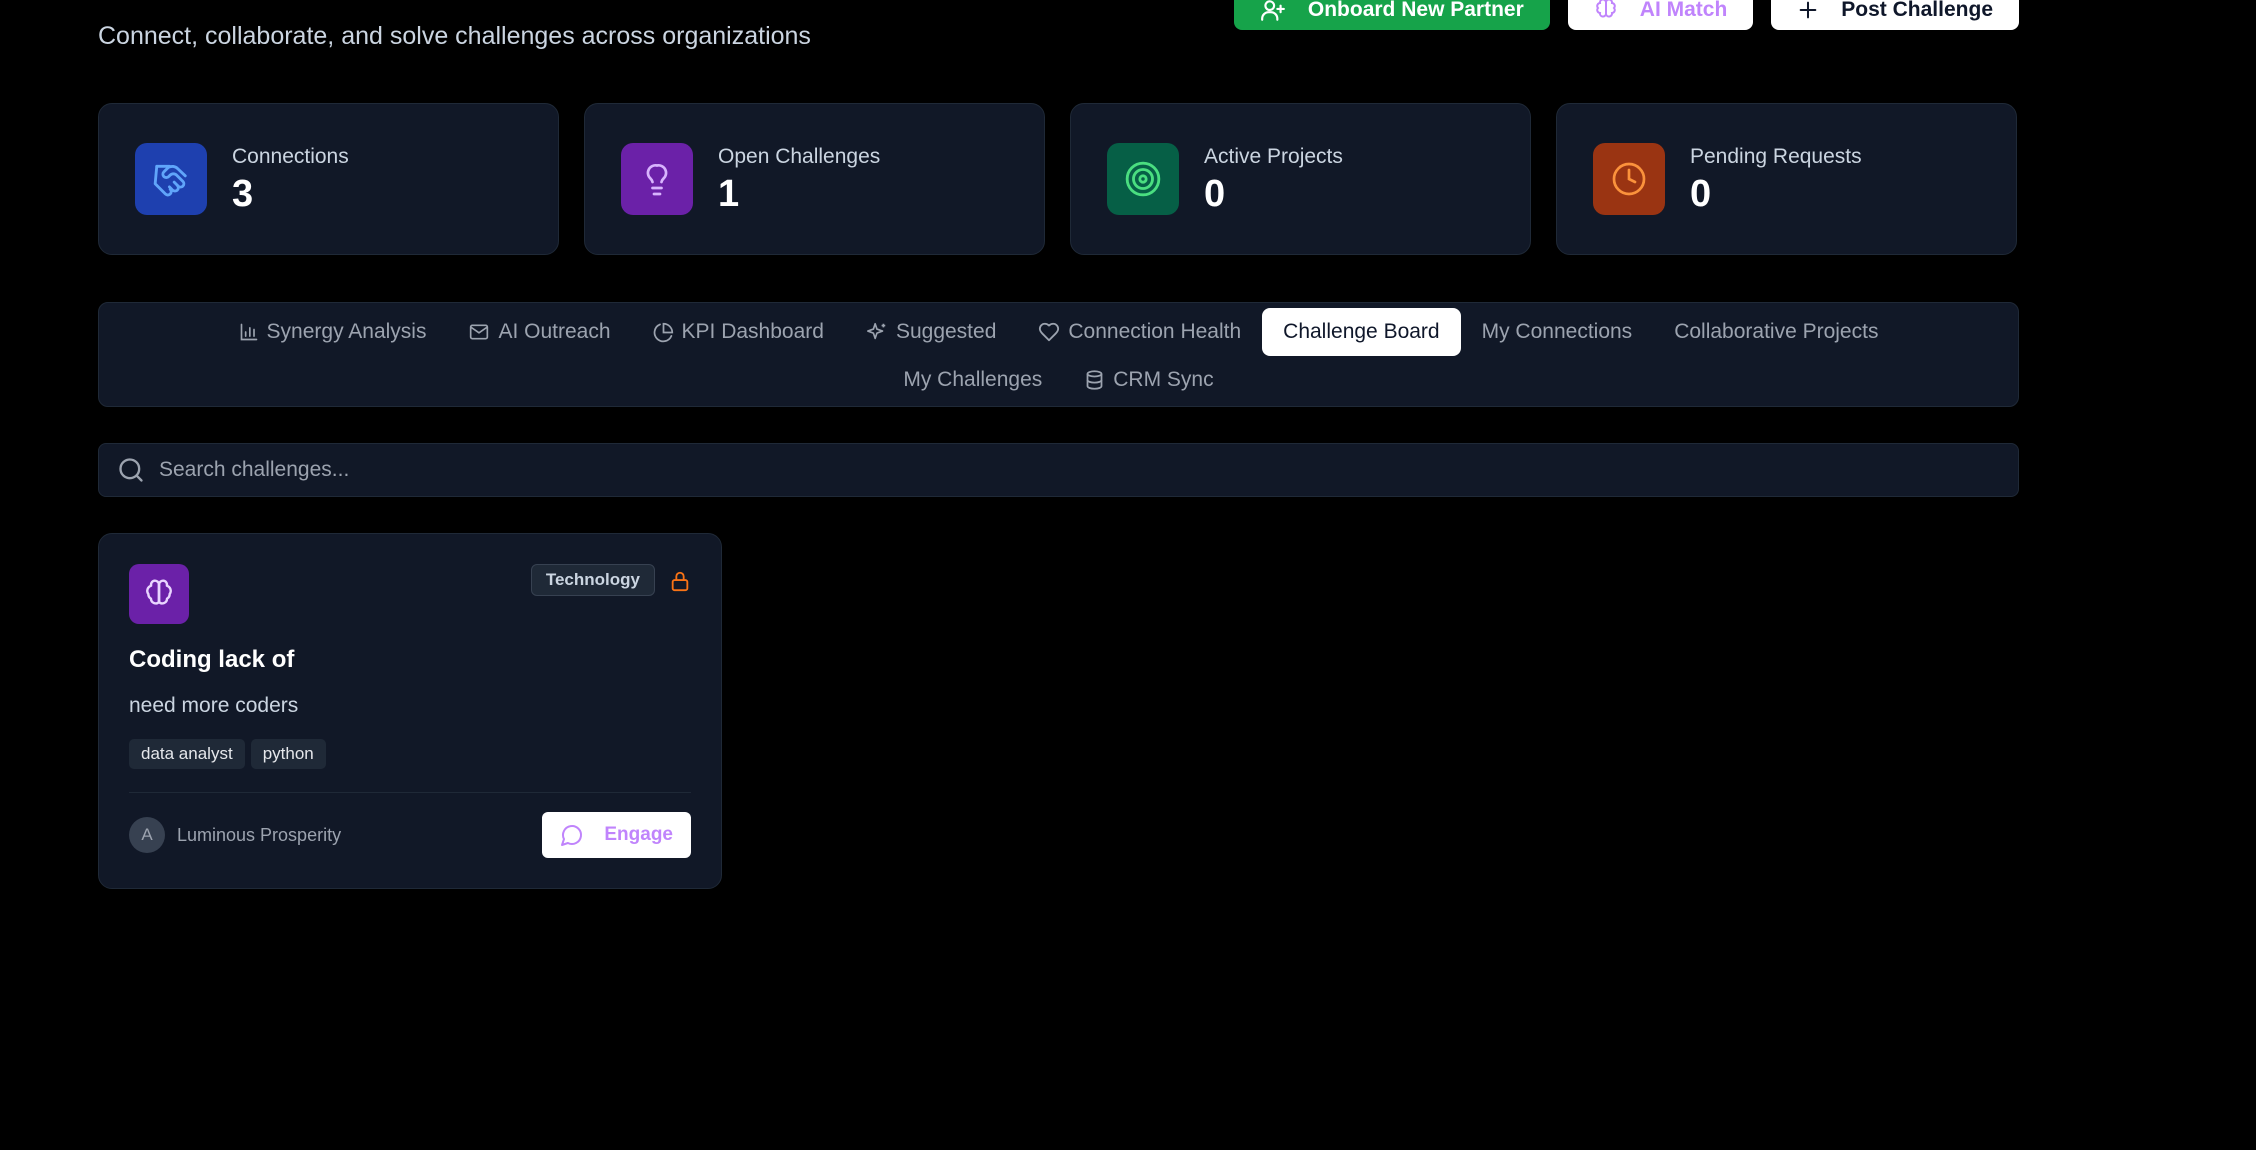  I want to click on stat-card-open-challenges: Open Challenges 1, so click(814, 179).